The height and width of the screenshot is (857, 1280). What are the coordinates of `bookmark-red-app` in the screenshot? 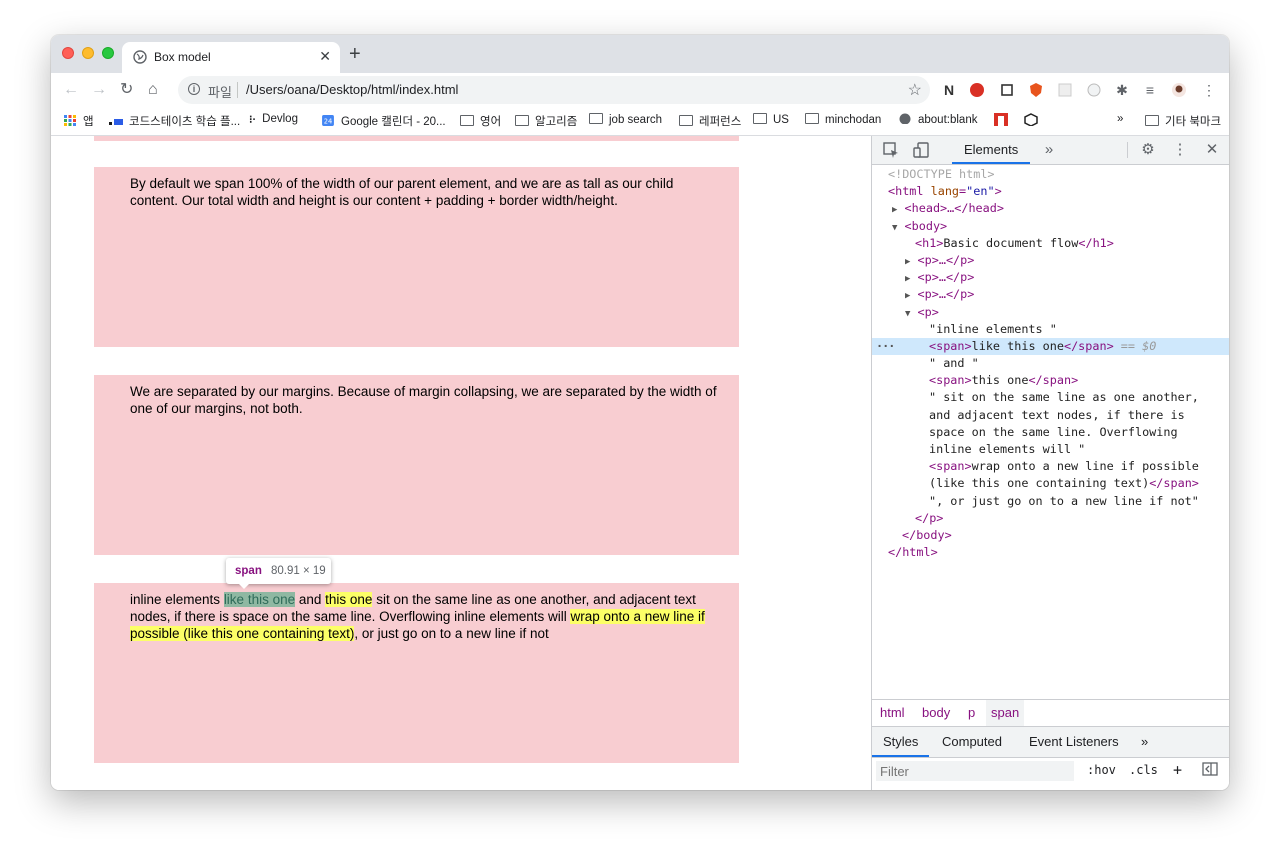 It's located at (1001, 121).